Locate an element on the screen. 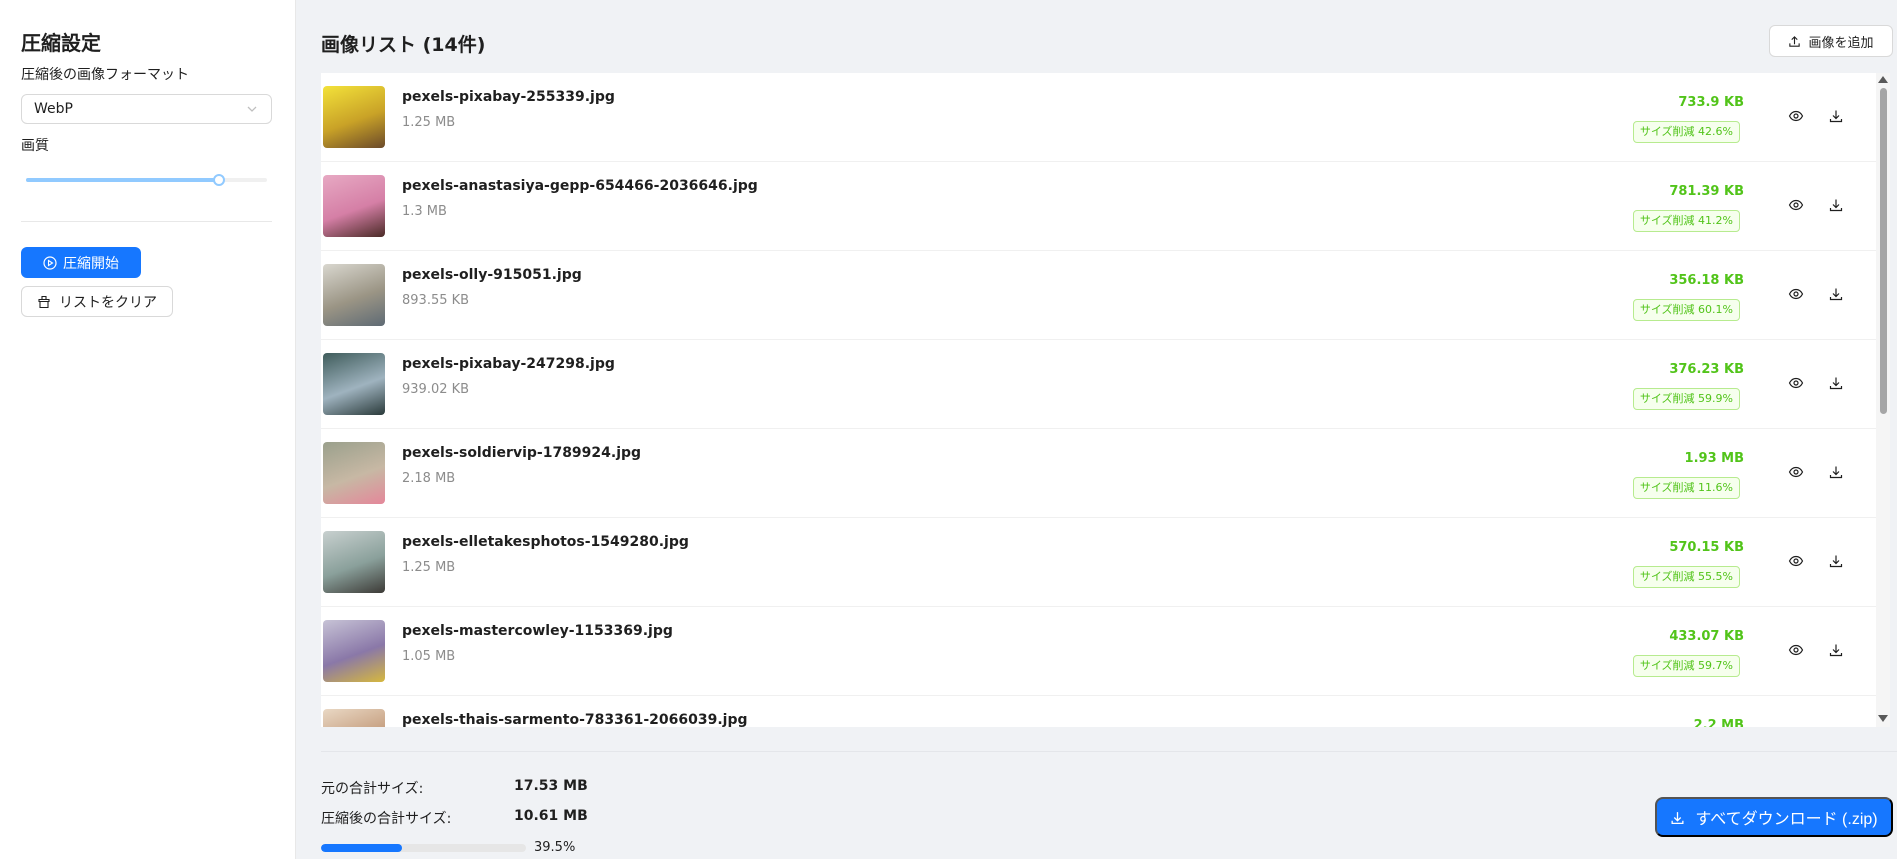 The width and height of the screenshot is (1897, 859). reduction-tag: サイズ削減 55.5% is located at coordinates (1686, 577).